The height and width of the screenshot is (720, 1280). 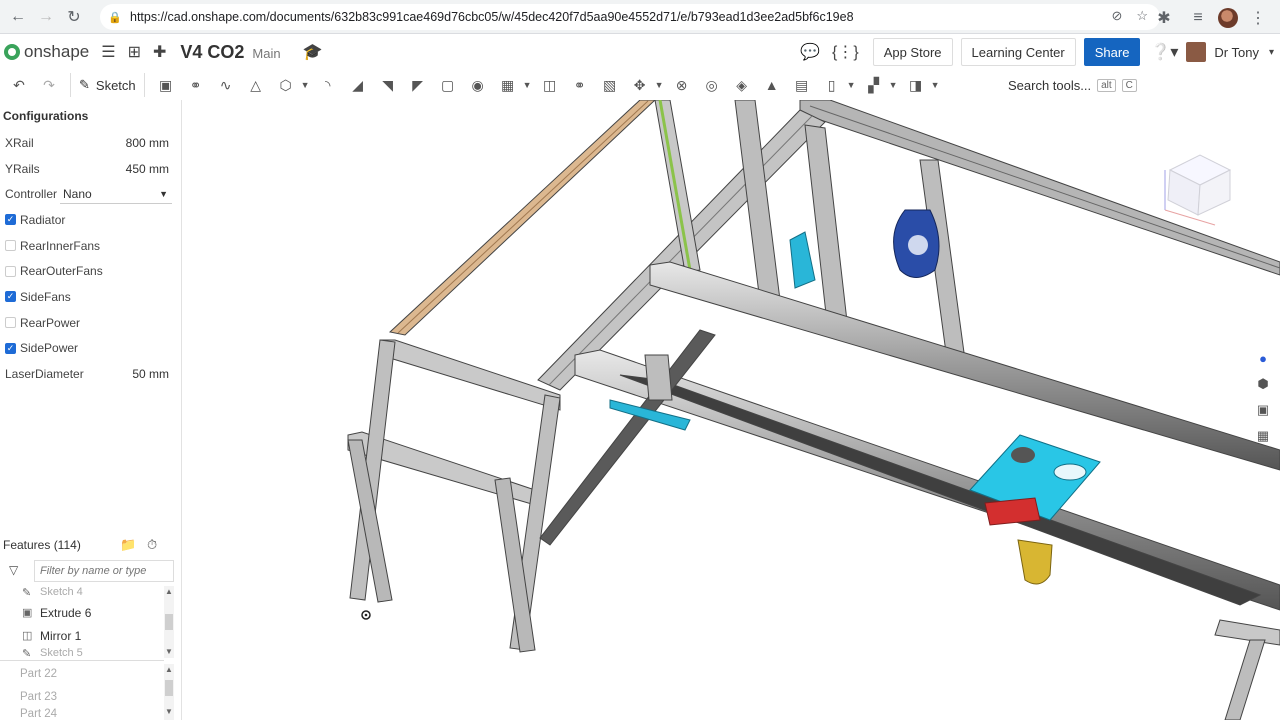 I want to click on variables-icon: ▣, so click(x=1263, y=410).